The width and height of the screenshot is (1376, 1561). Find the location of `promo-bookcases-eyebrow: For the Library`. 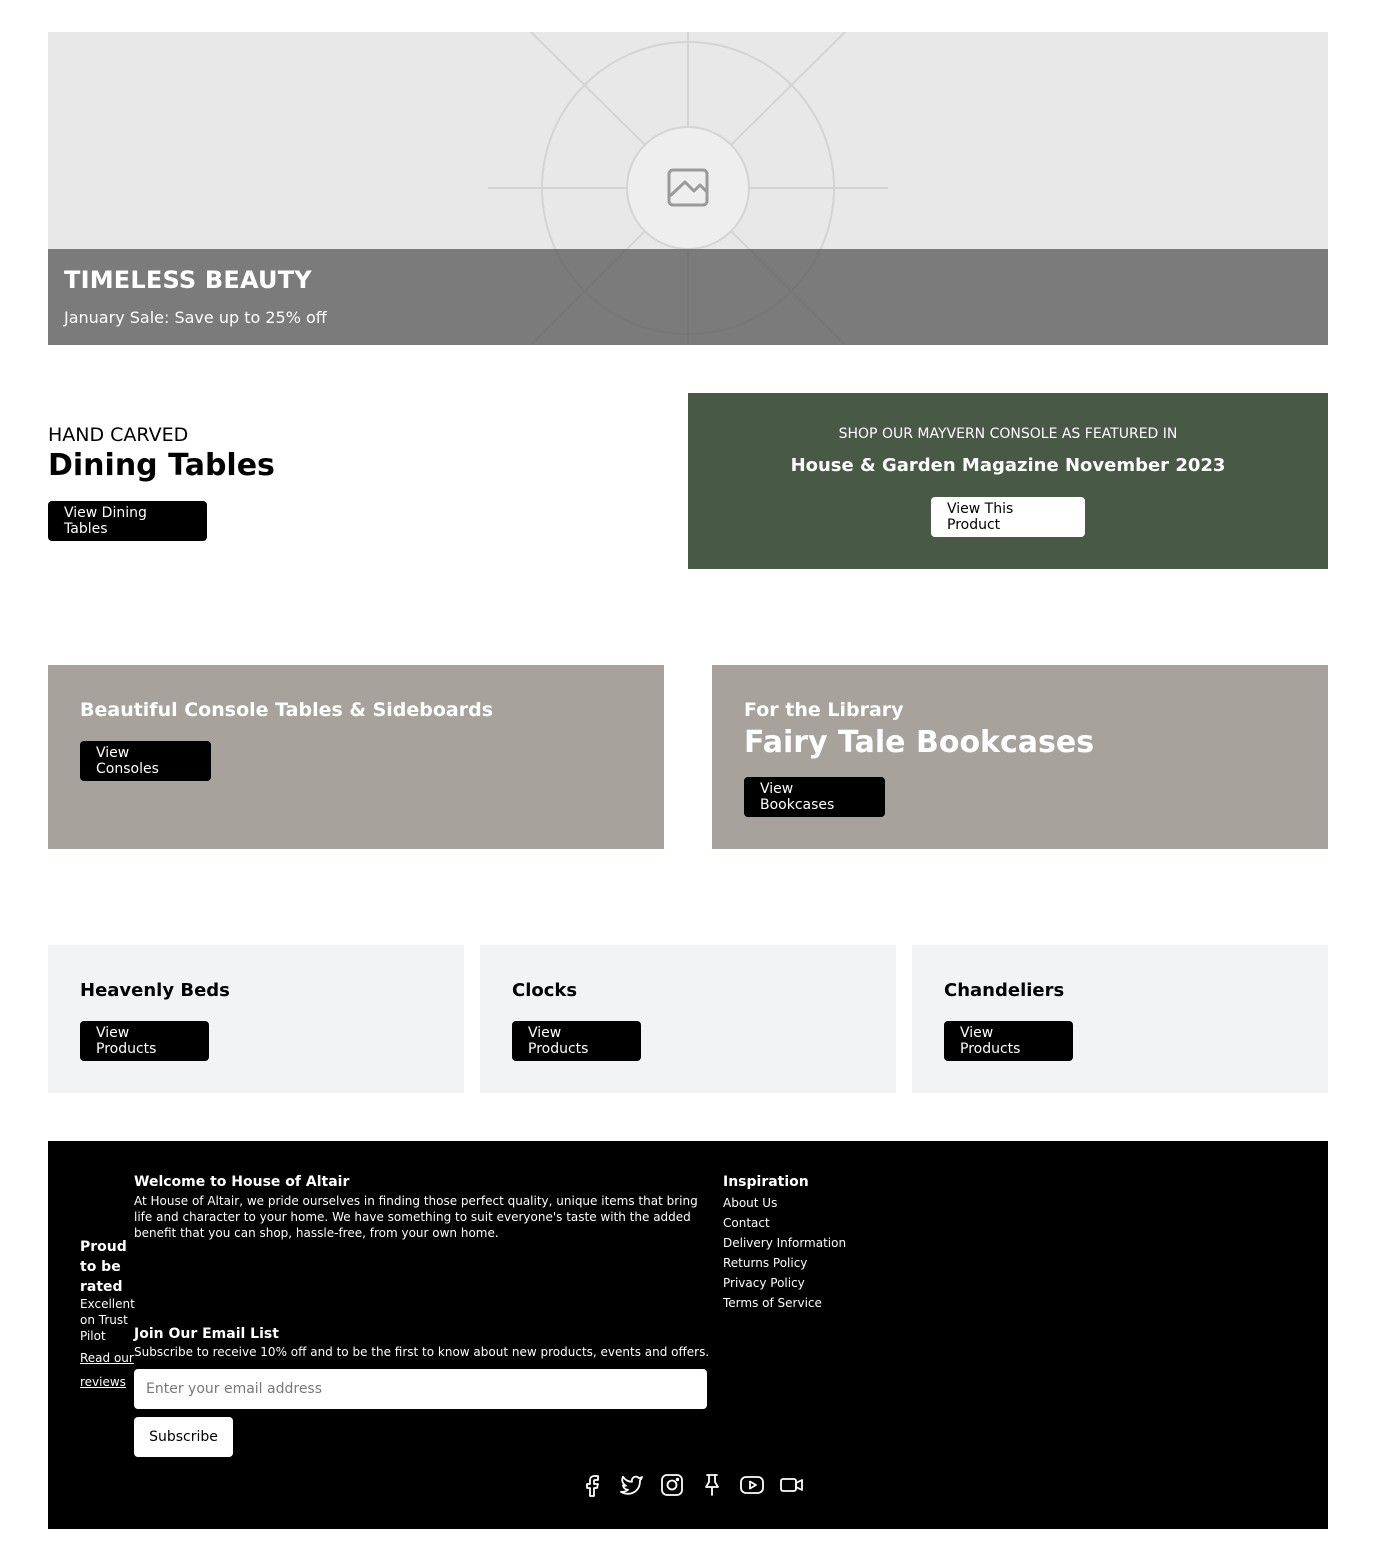

promo-bookcases-eyebrow: For the Library is located at coordinates (824, 710).